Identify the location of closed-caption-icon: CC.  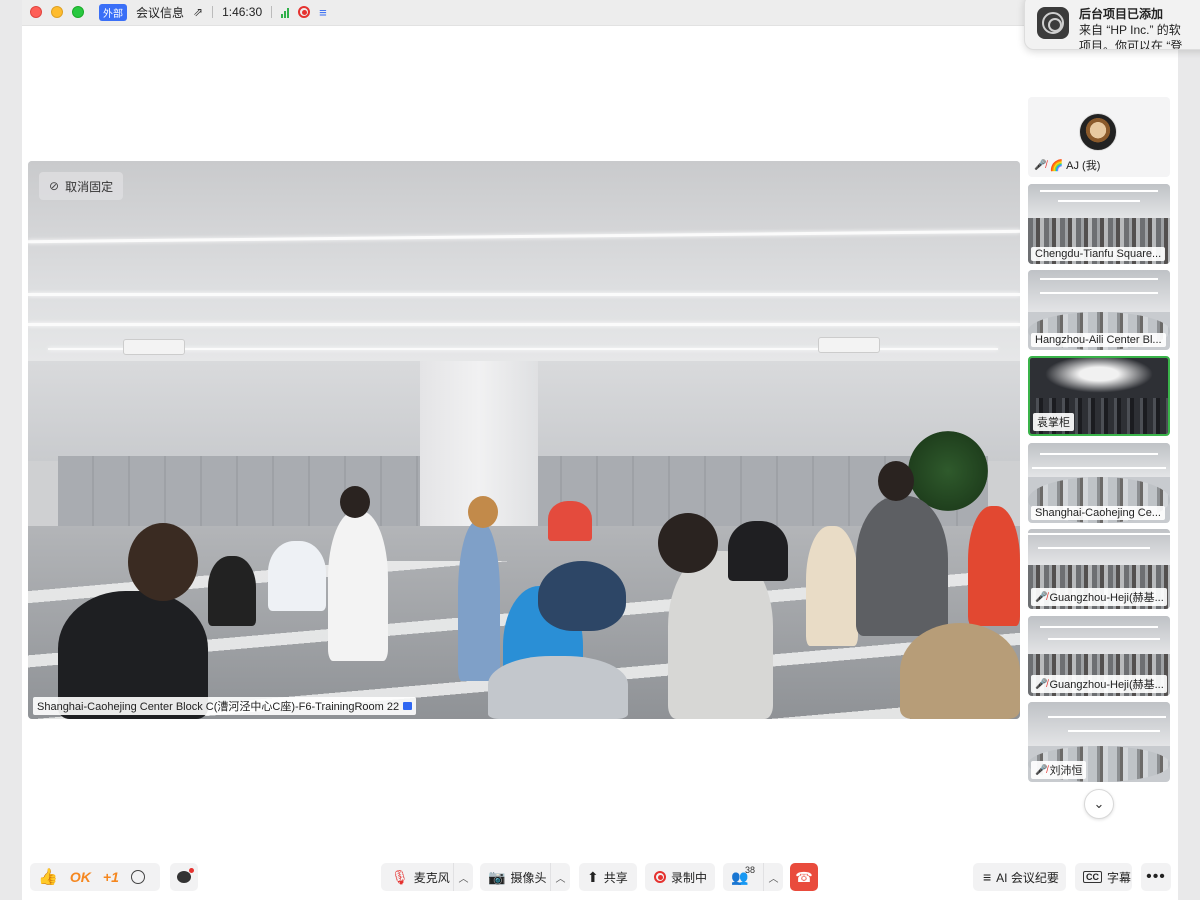
(1092, 877).